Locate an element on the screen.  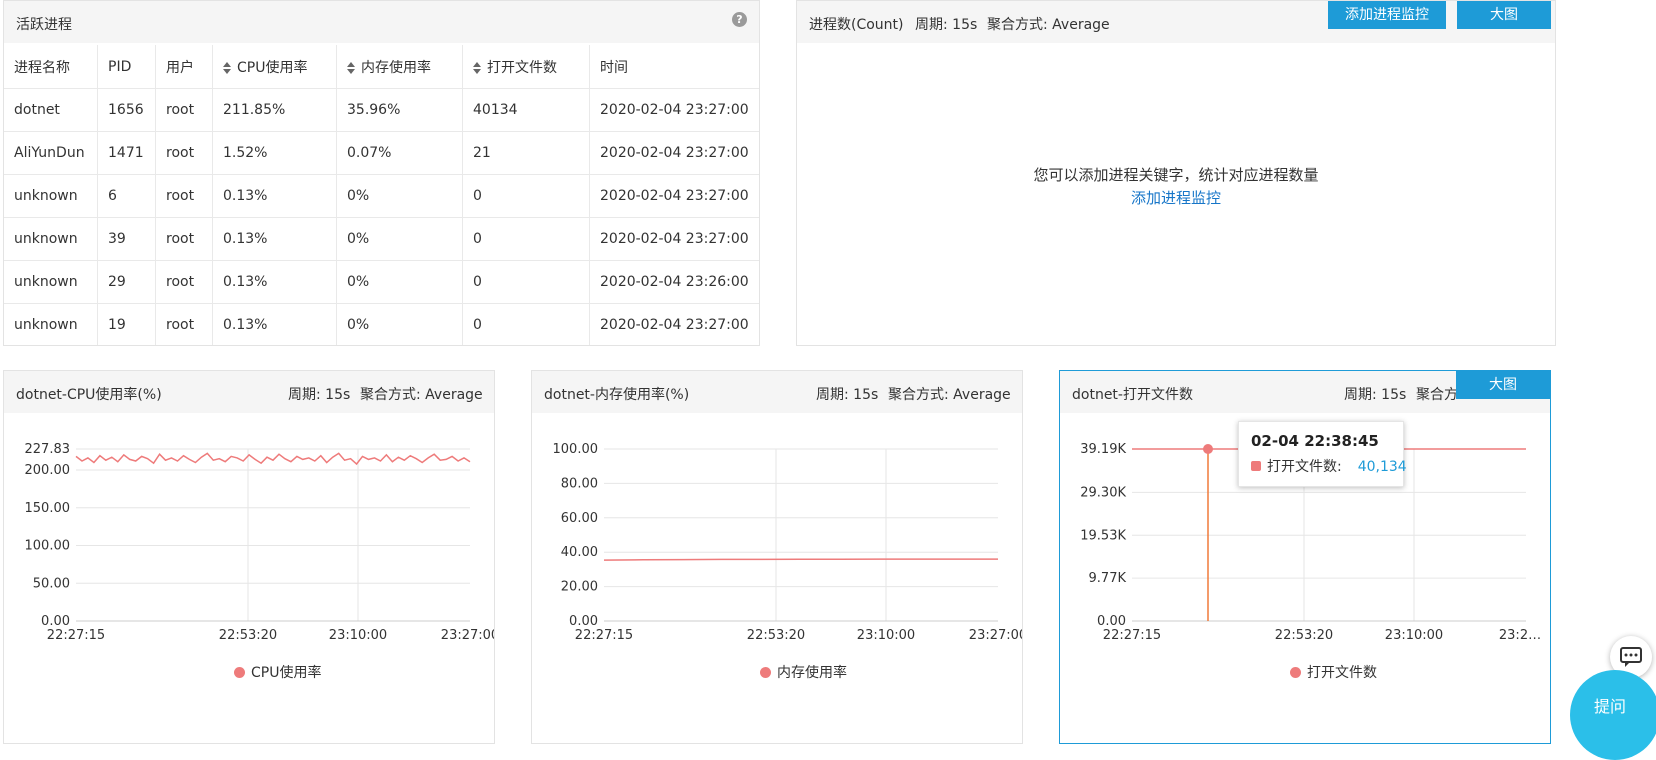
add-process-monitor-button: 添加进程监控 is located at coordinates (1387, 15).